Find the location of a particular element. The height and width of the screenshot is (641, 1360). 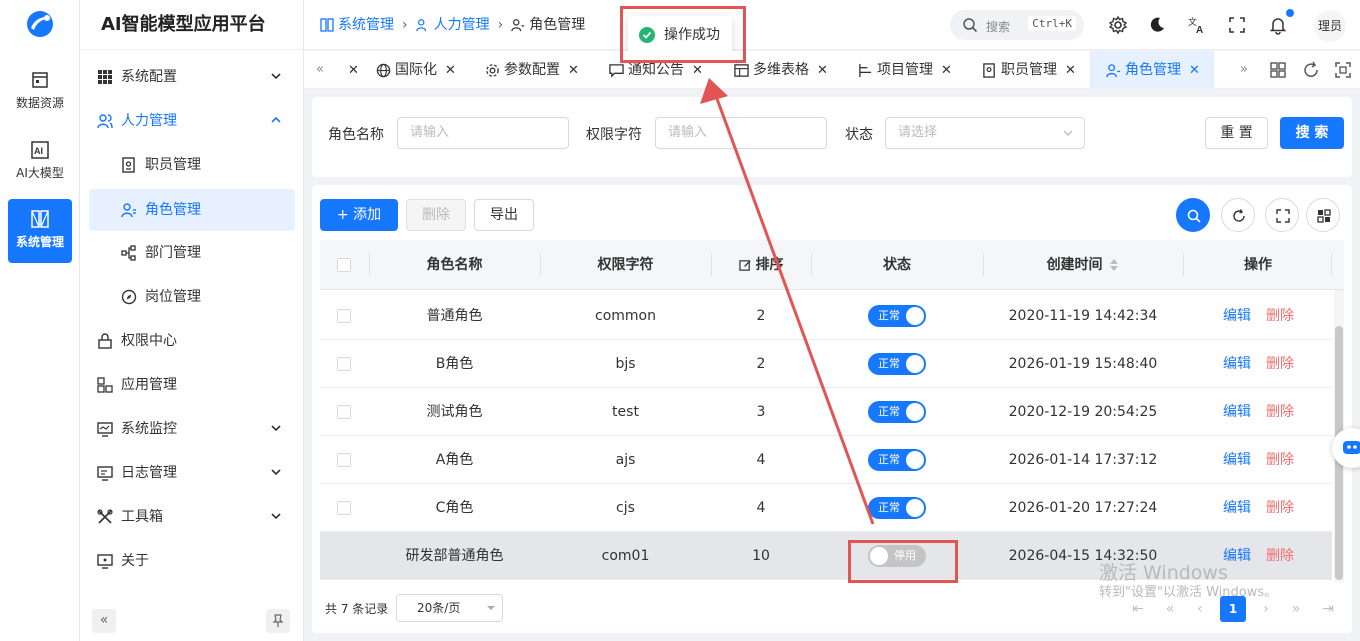

column-settings-button is located at coordinates (1323, 215).